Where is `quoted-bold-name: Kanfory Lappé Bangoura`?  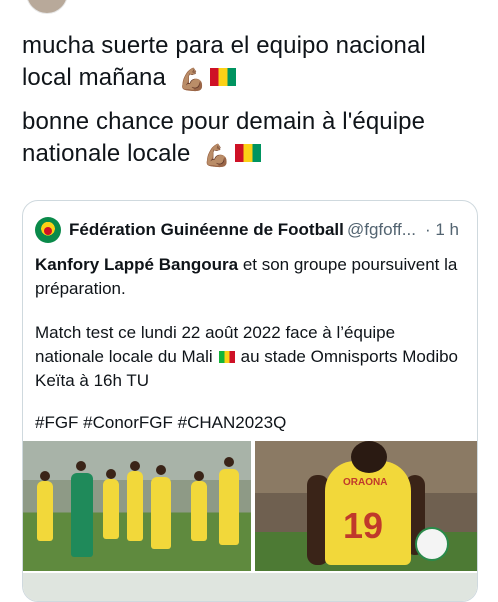 quoted-bold-name: Kanfory Lappé Bangoura is located at coordinates (137, 264).